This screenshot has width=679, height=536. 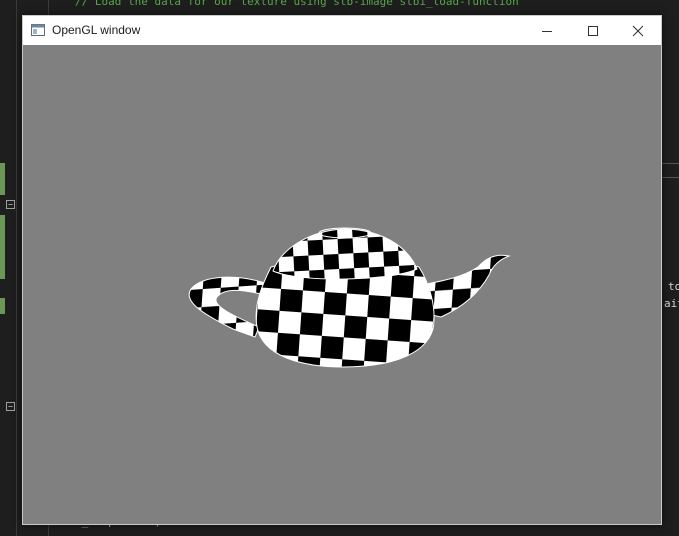 I want to click on teapot-render, so click(x=349, y=297).